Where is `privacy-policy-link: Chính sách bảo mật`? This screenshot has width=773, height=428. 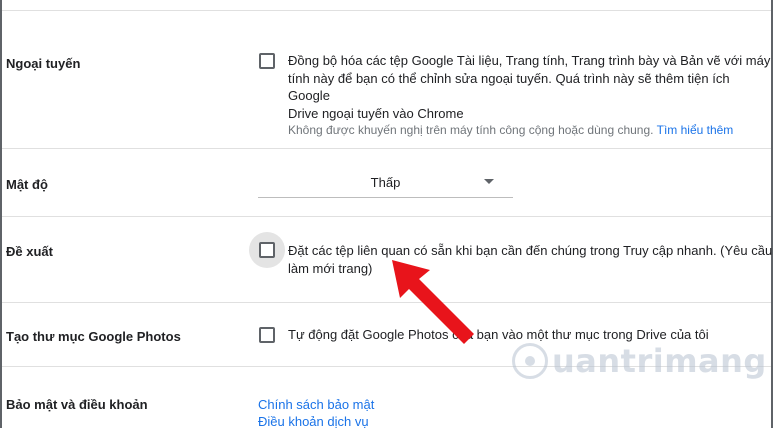
privacy-policy-link: Chính sách bảo mật is located at coordinates (316, 404).